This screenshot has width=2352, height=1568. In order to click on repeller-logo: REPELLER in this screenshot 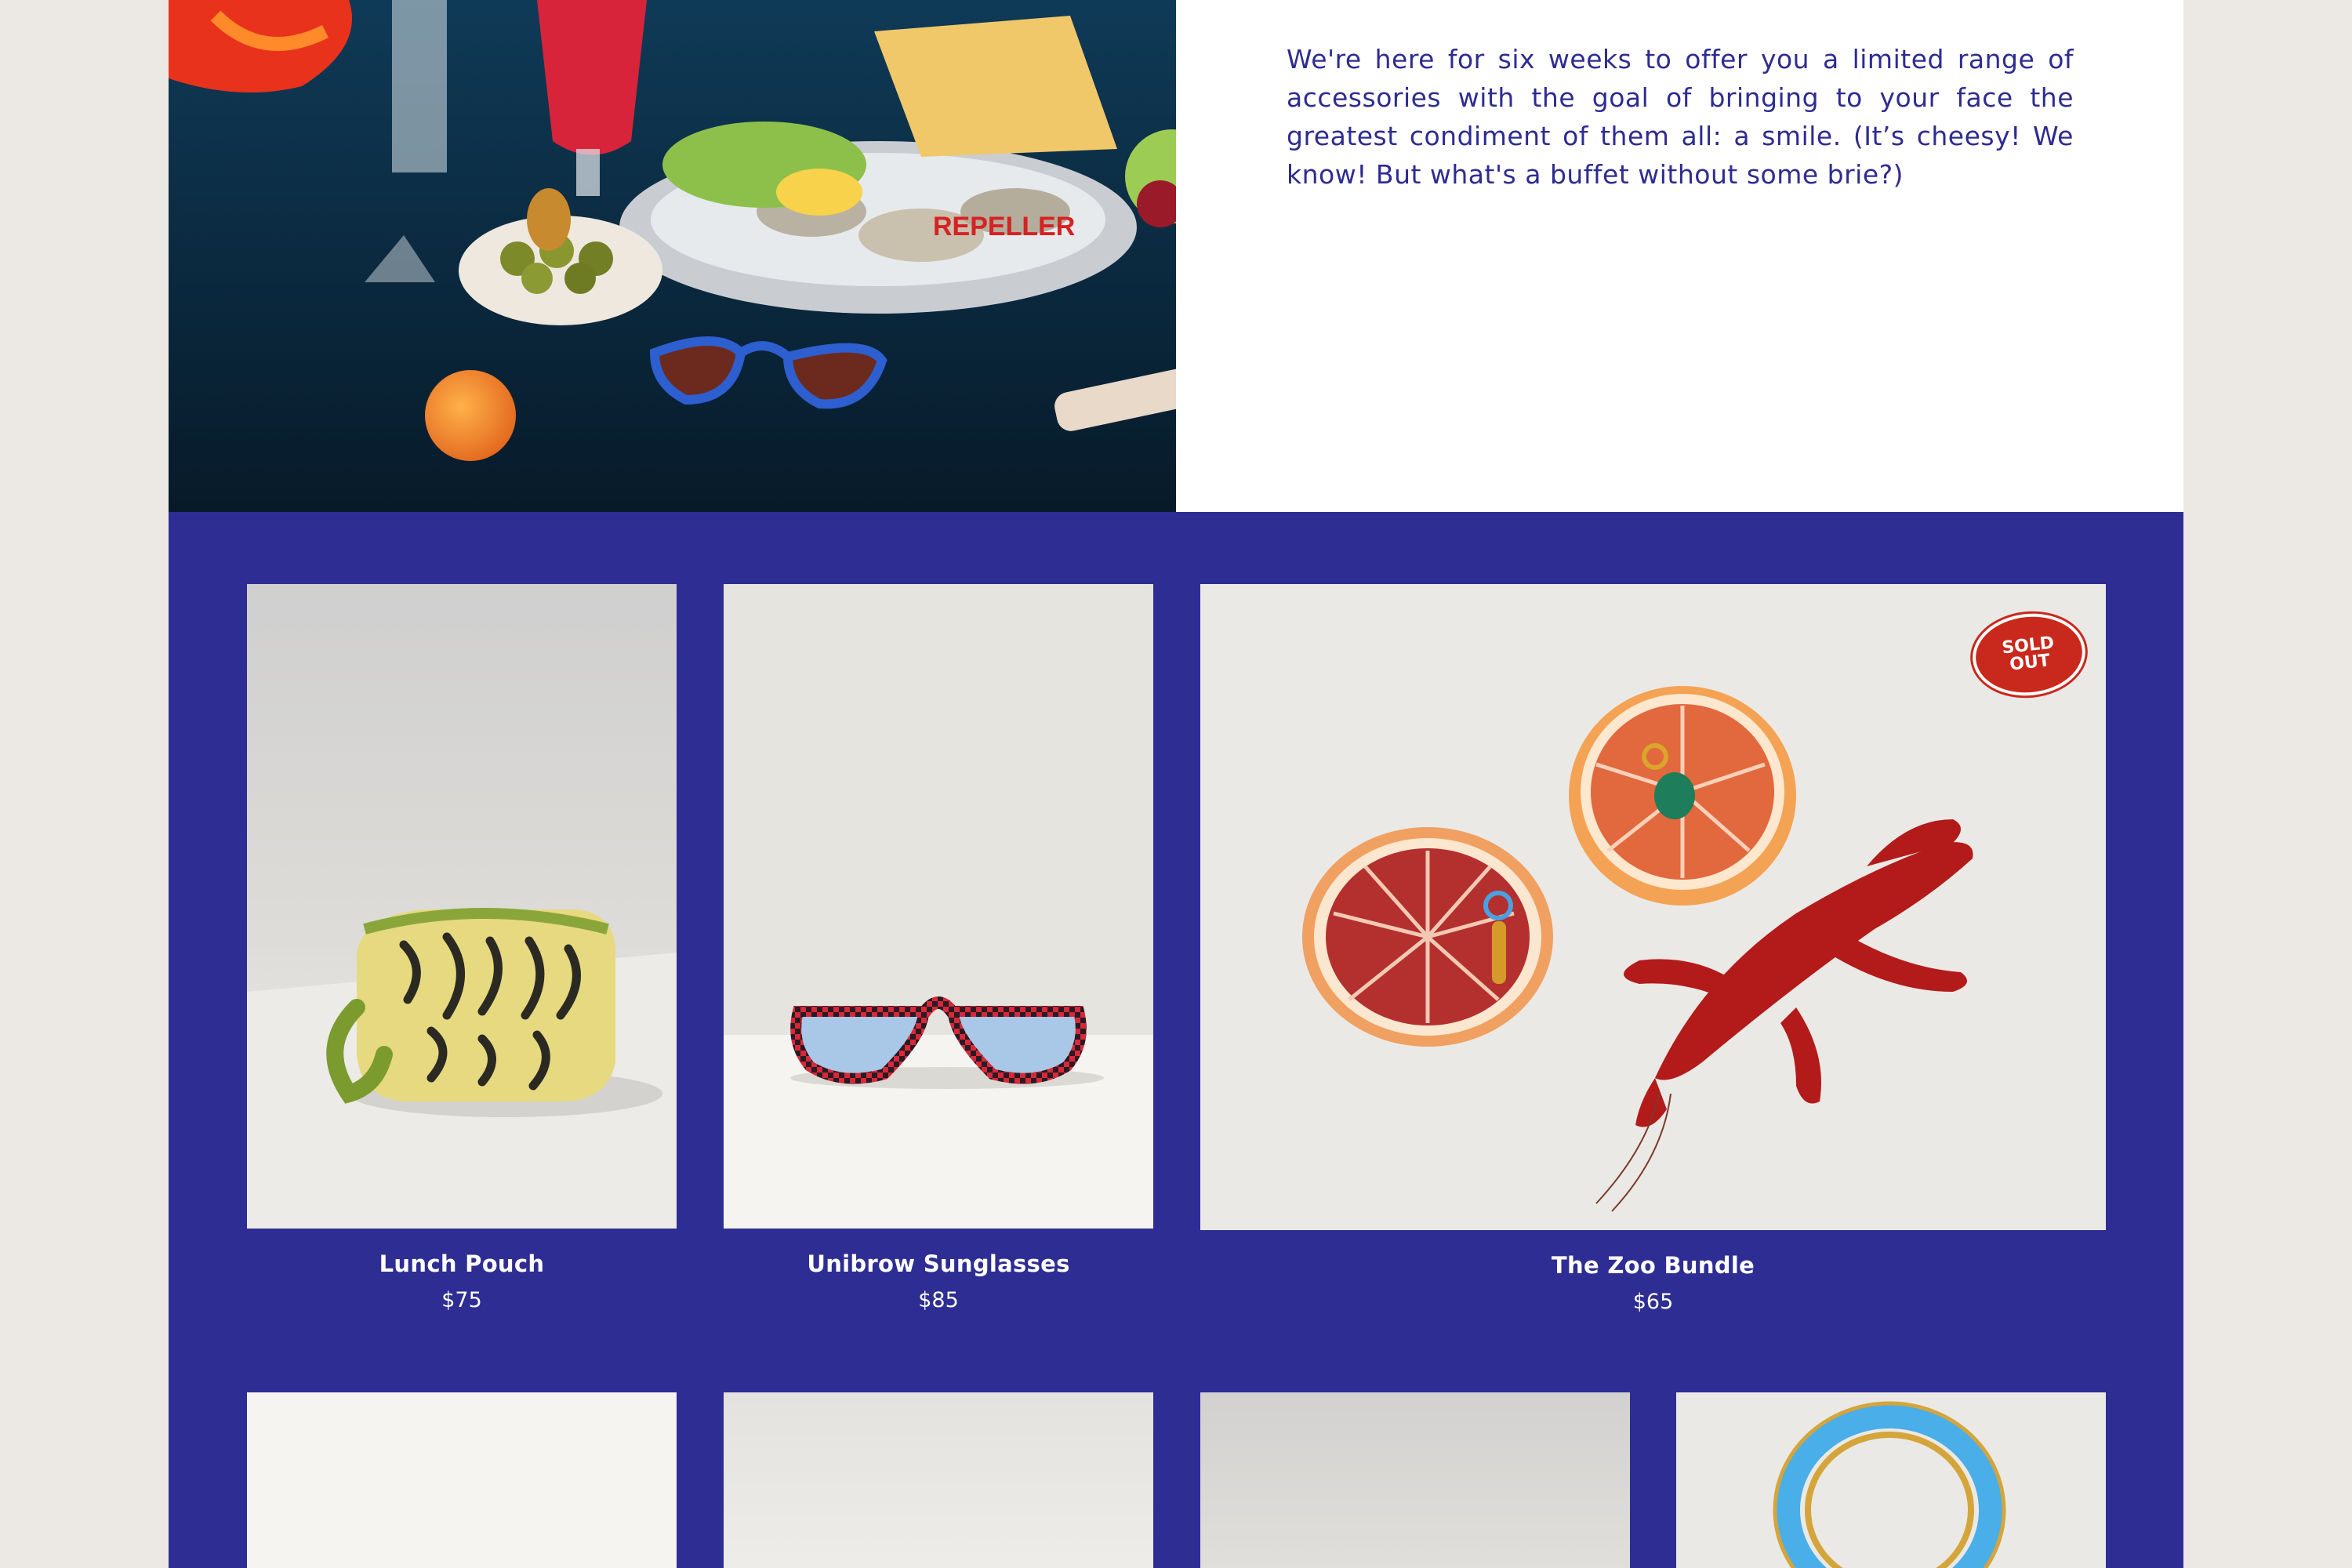, I will do `click(1004, 227)`.